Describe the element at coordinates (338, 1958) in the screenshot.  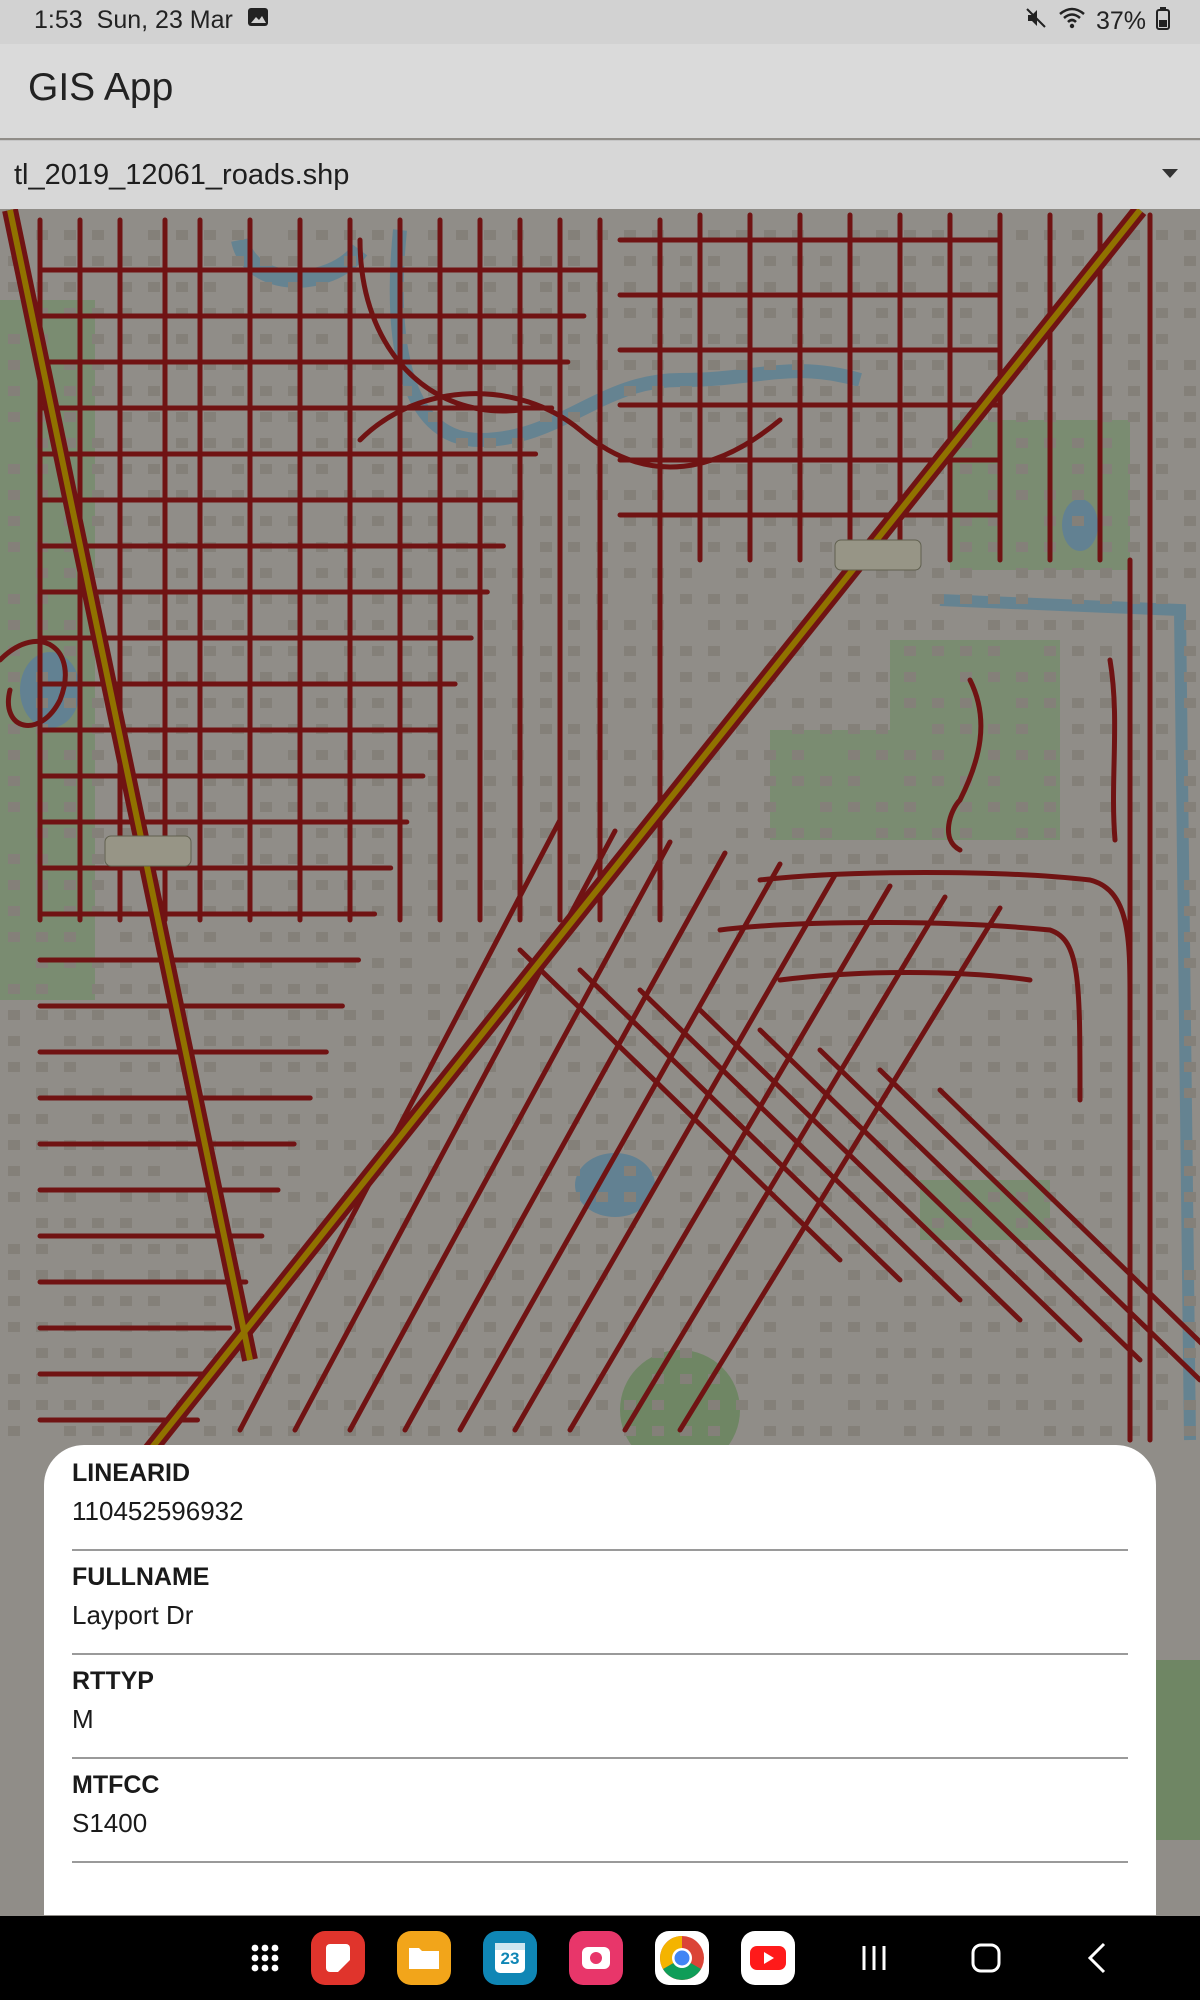
I see `notes-app-icon` at that location.